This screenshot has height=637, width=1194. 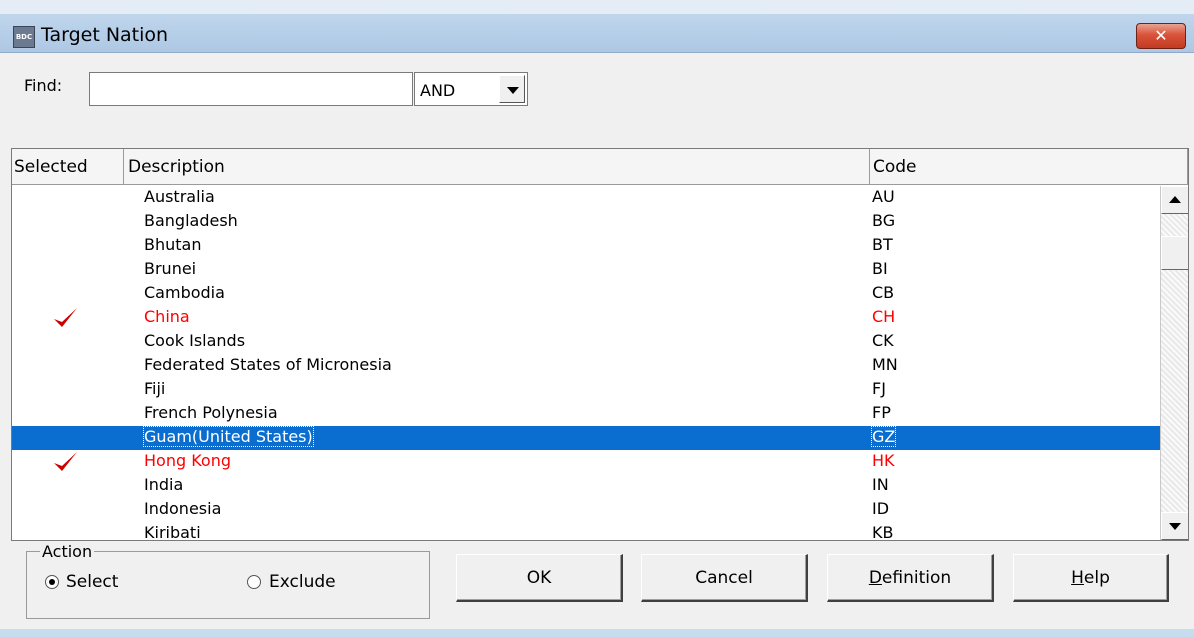 What do you see at coordinates (879, 388) in the screenshot?
I see `row-code: FJ` at bounding box center [879, 388].